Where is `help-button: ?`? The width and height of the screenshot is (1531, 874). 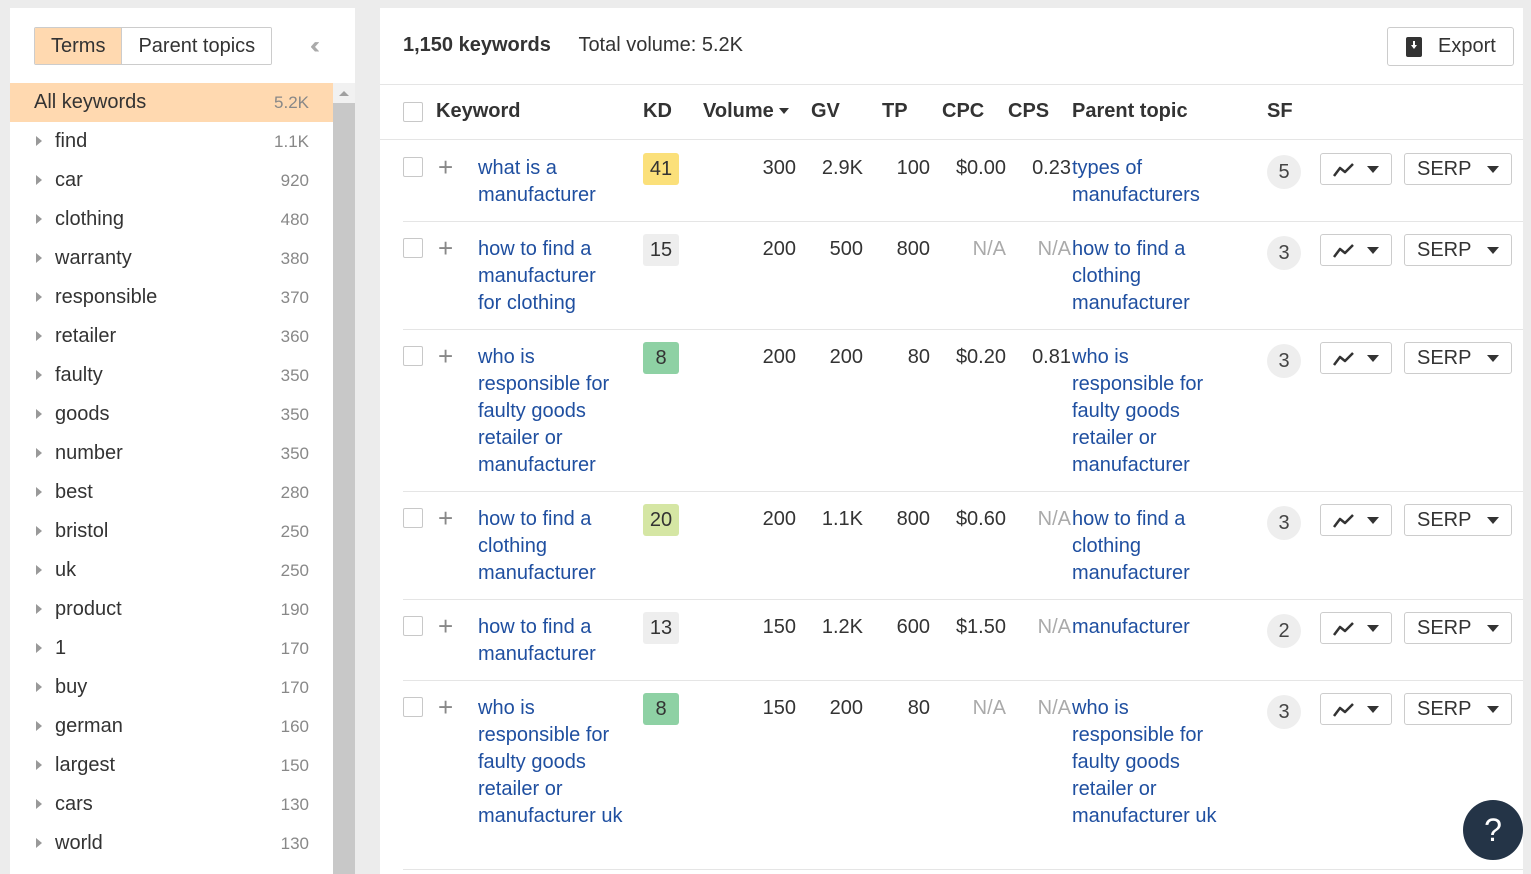 help-button: ? is located at coordinates (1493, 830).